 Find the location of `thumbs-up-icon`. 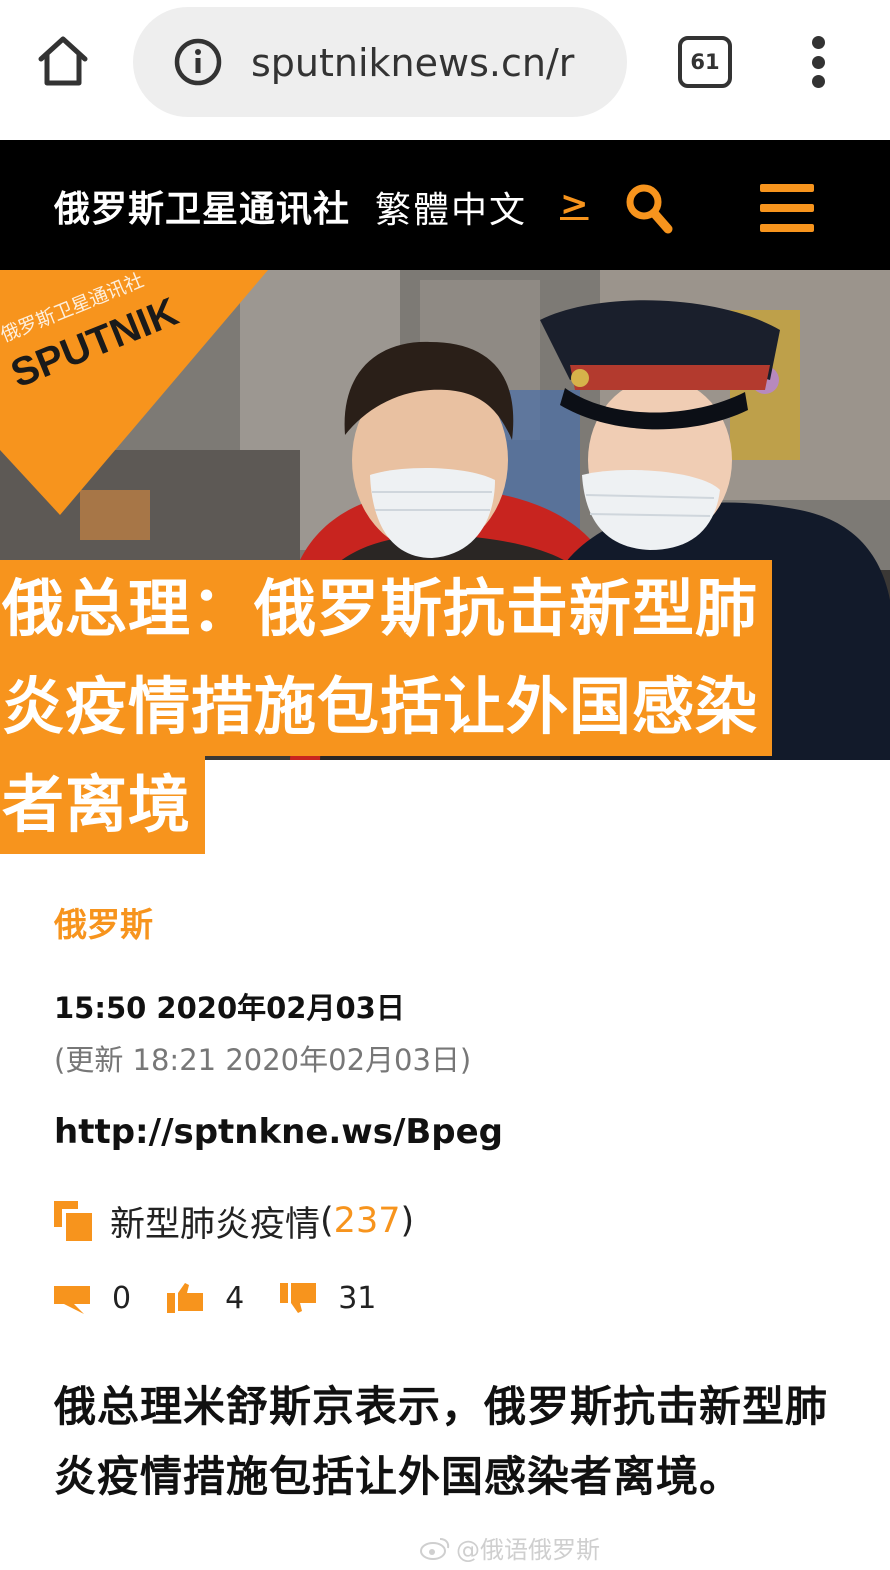

thumbs-up-icon is located at coordinates (185, 1298).